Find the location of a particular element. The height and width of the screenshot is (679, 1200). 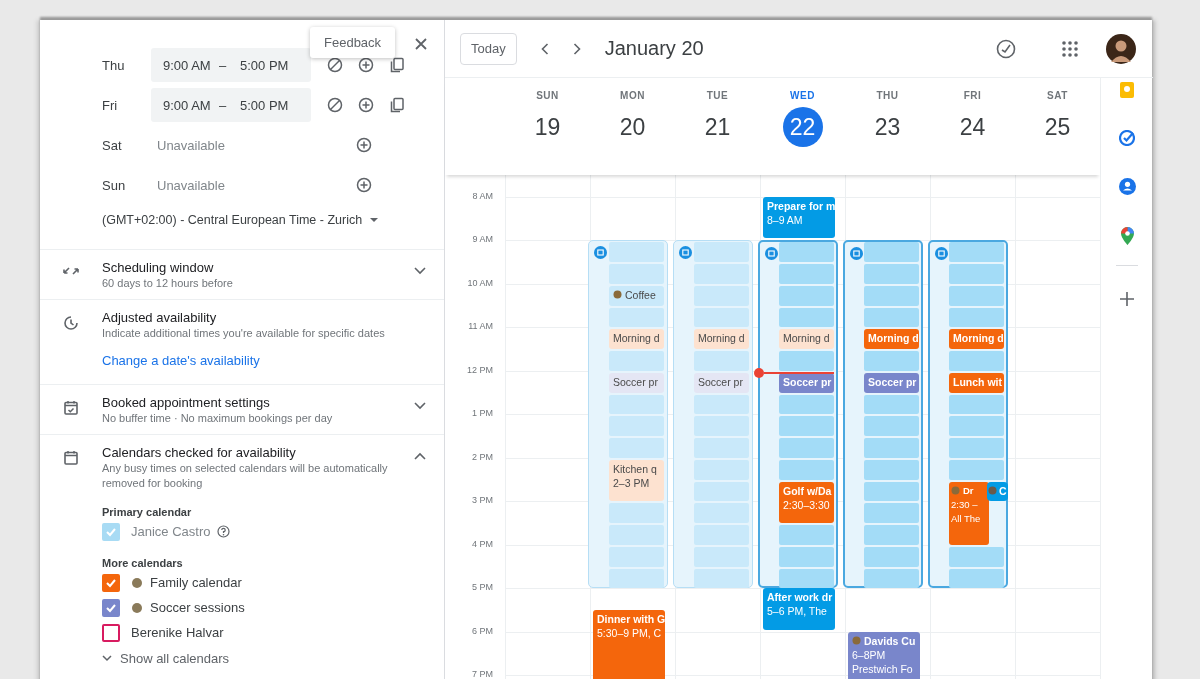

weekday-label: Sat is located at coordinates (112, 145).